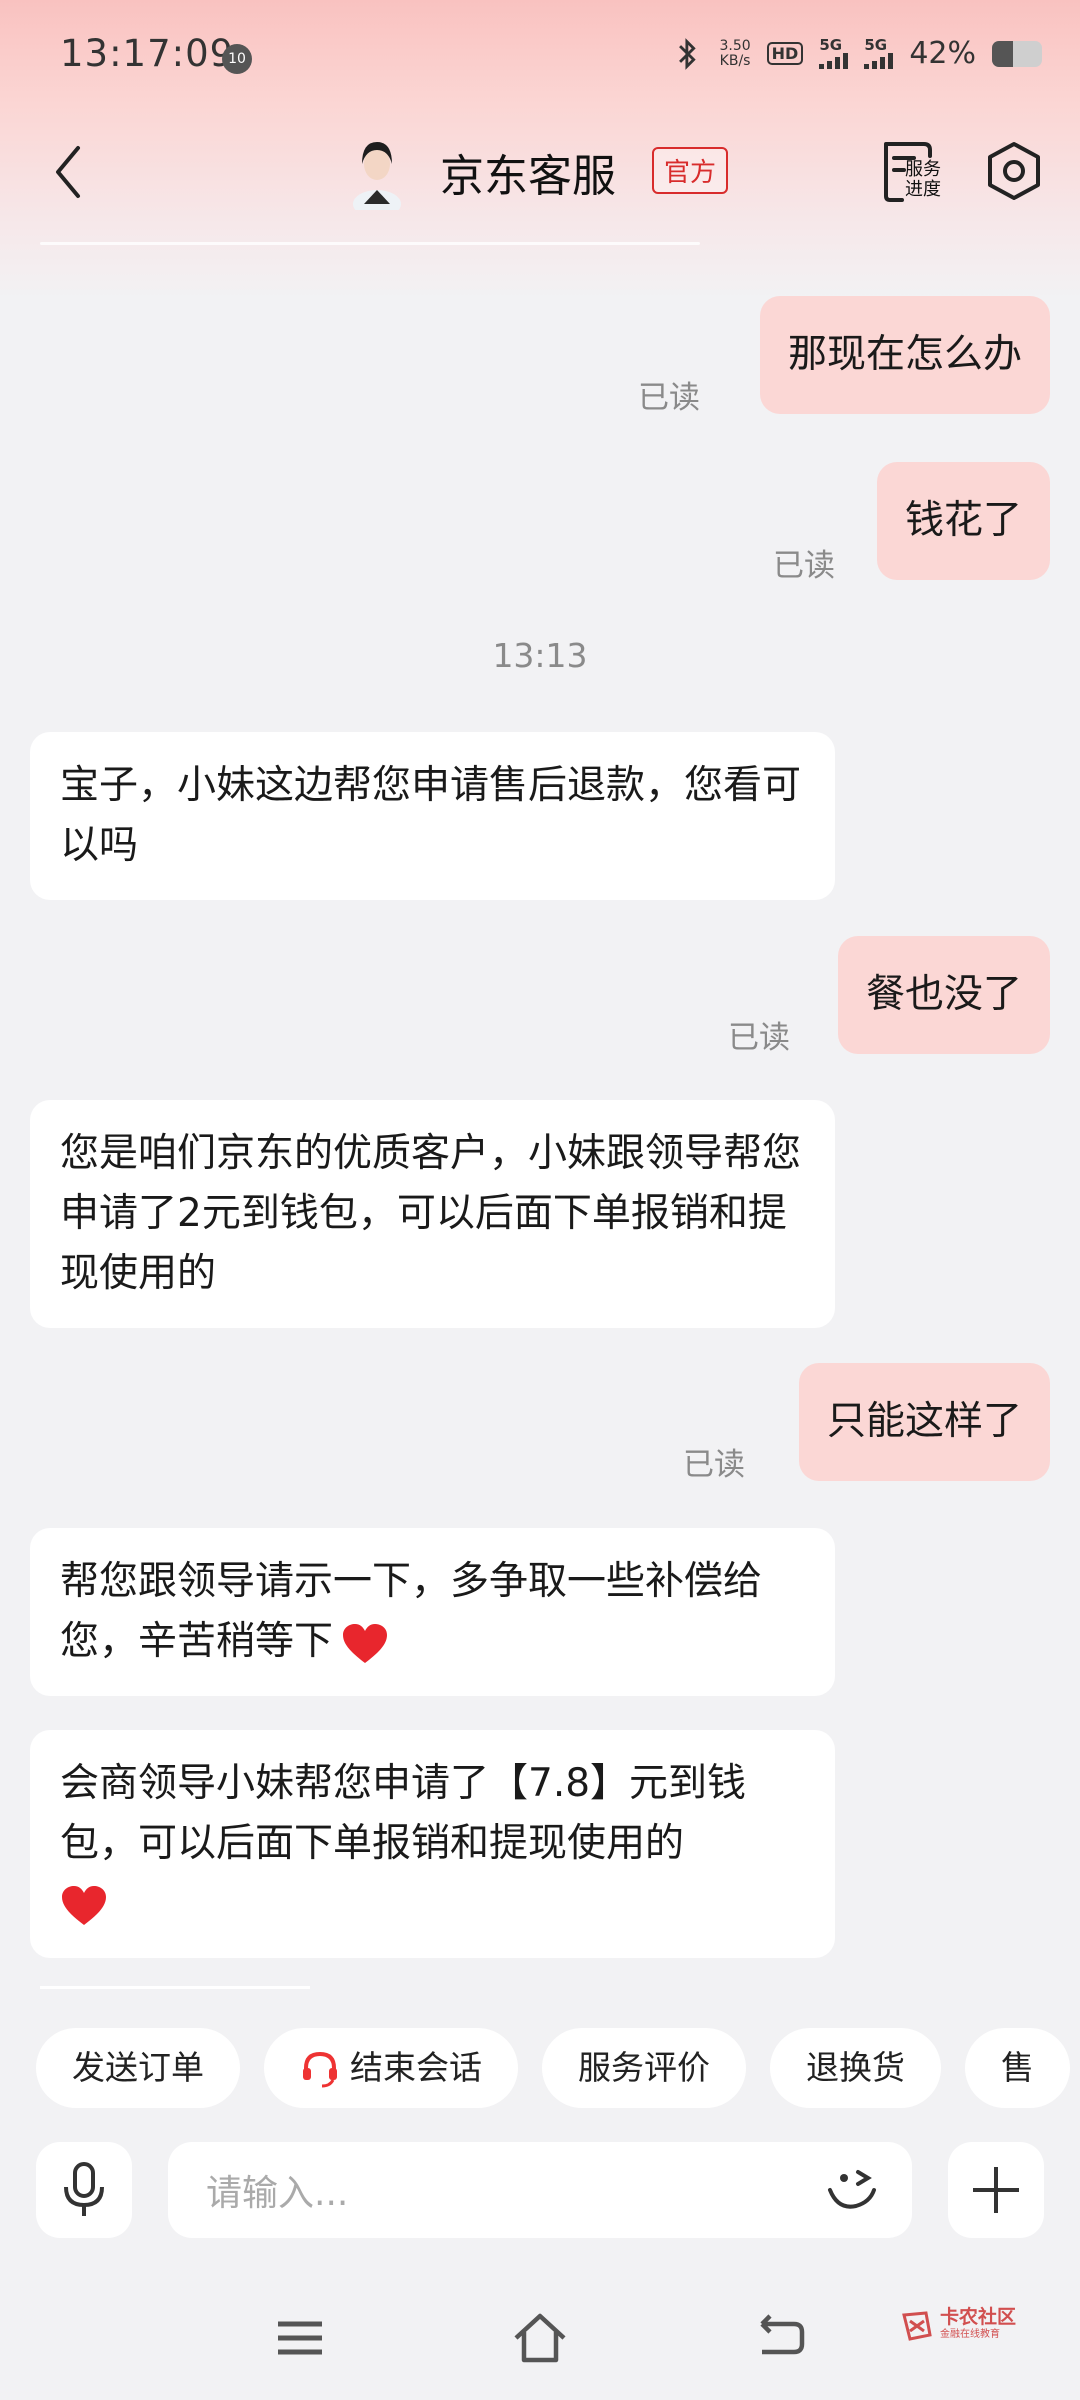 Image resolution: width=1080 pixels, height=2400 pixels. What do you see at coordinates (540, 2338) in the screenshot?
I see `home-icon` at bounding box center [540, 2338].